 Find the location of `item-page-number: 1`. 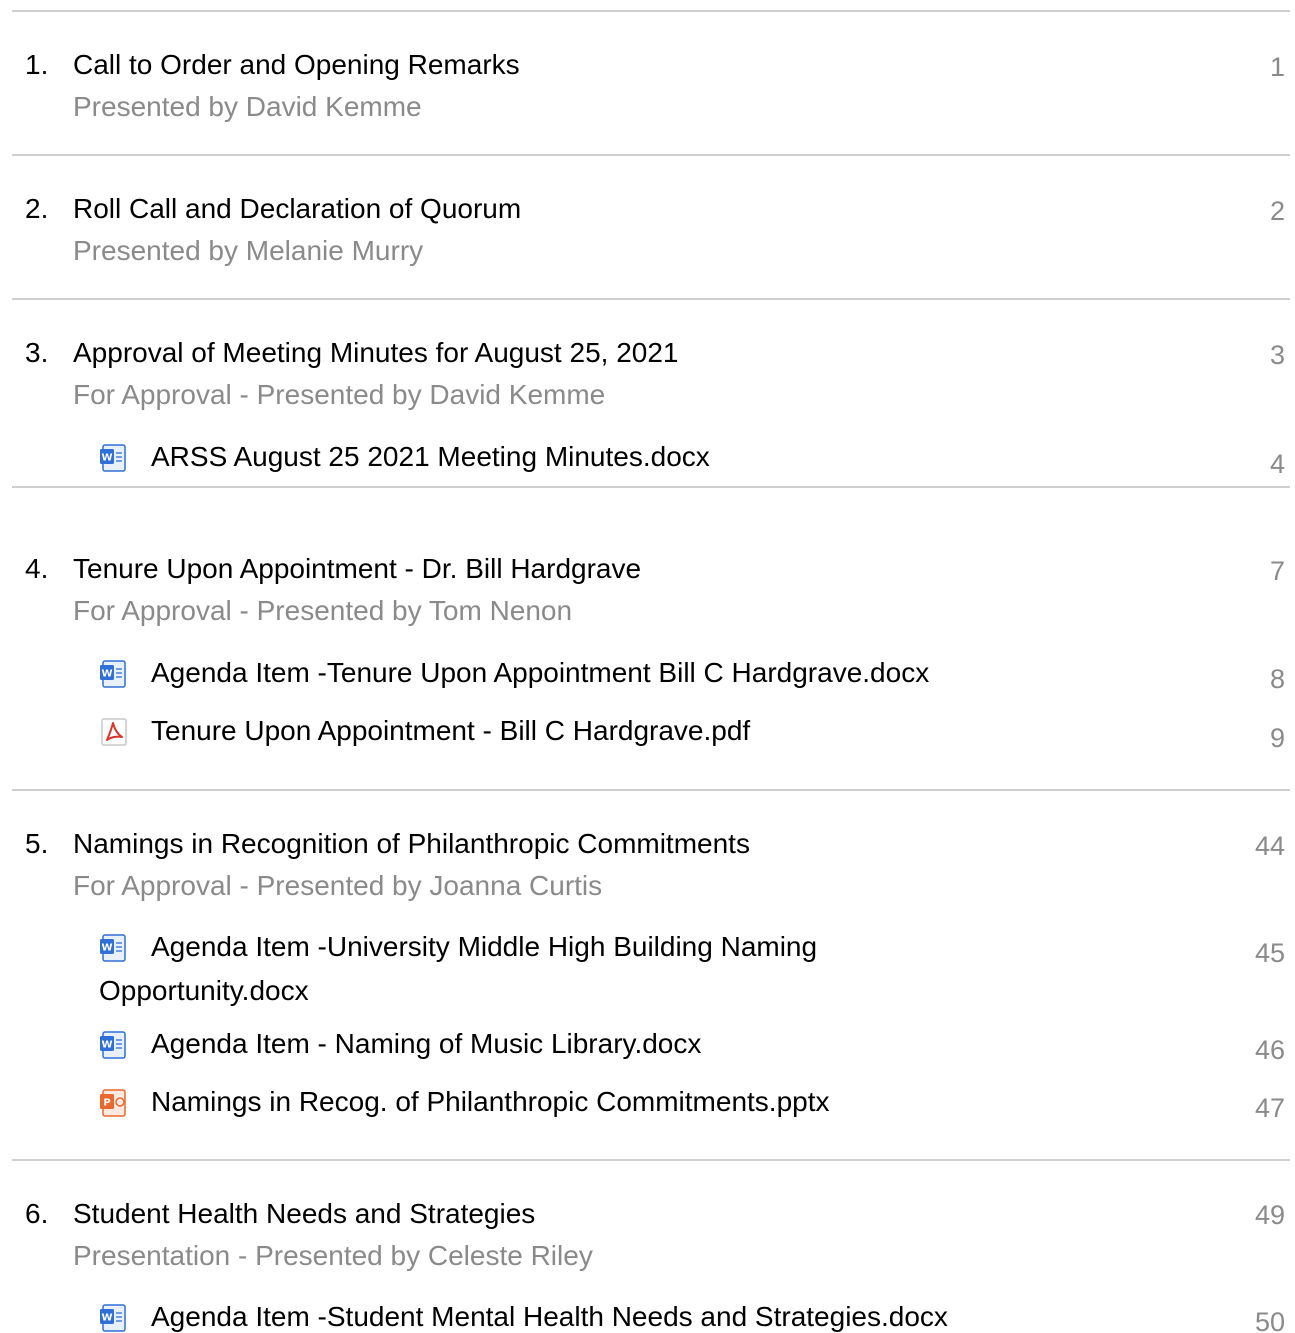

item-page-number: 1 is located at coordinates (1277, 67).